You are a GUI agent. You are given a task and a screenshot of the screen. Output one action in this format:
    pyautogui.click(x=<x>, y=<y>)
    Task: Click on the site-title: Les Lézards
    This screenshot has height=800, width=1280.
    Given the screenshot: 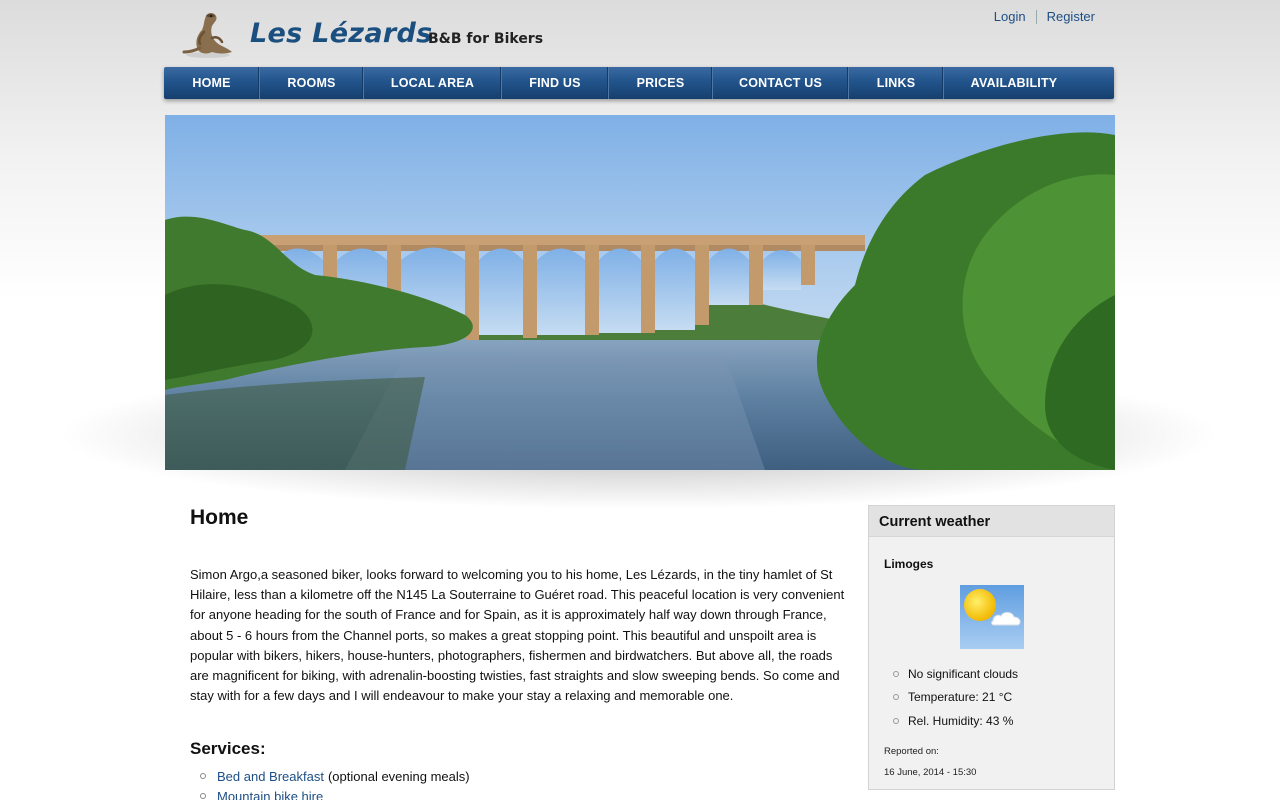 What is the action you would take?
    pyautogui.click(x=341, y=33)
    